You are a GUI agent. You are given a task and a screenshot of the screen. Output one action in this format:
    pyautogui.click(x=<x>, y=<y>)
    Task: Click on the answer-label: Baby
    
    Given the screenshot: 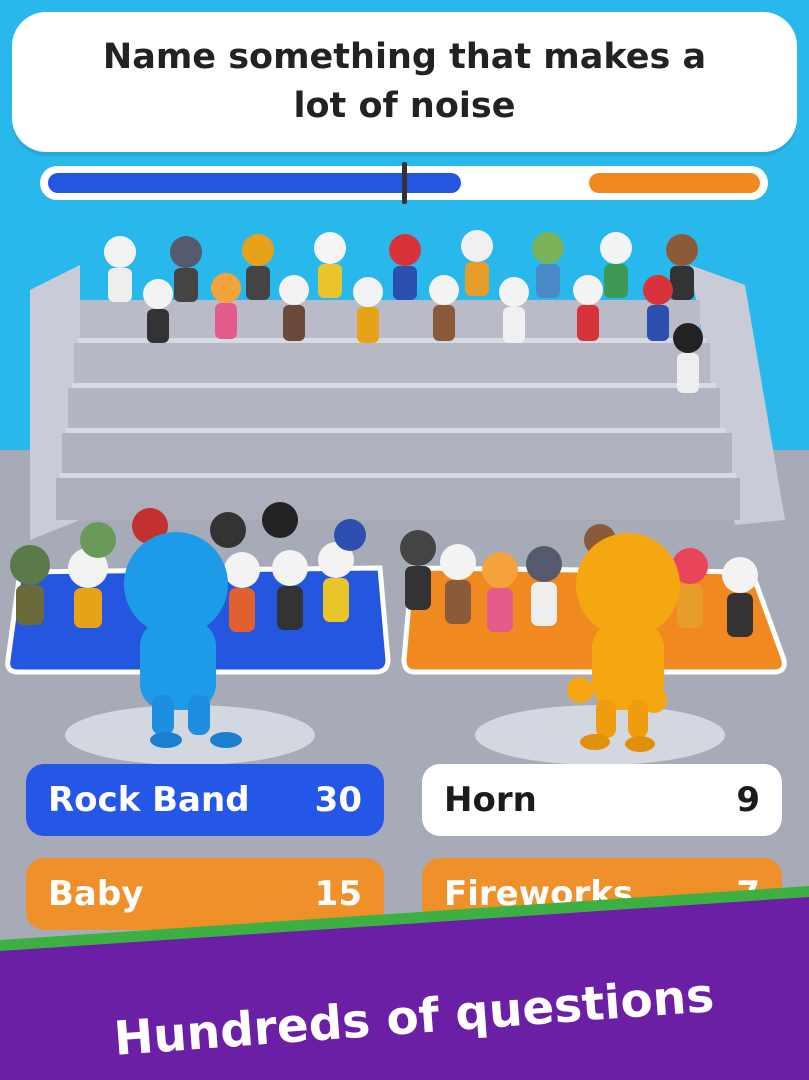 What is the action you would take?
    pyautogui.click(x=96, y=894)
    